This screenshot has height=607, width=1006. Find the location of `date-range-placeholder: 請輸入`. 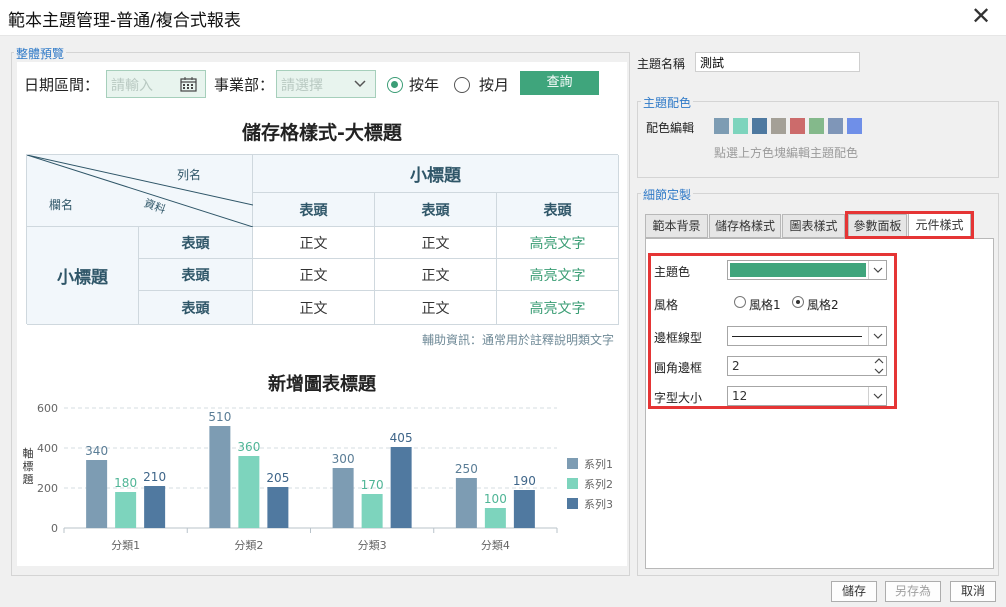

date-range-placeholder: 請輸入 is located at coordinates (132, 86).